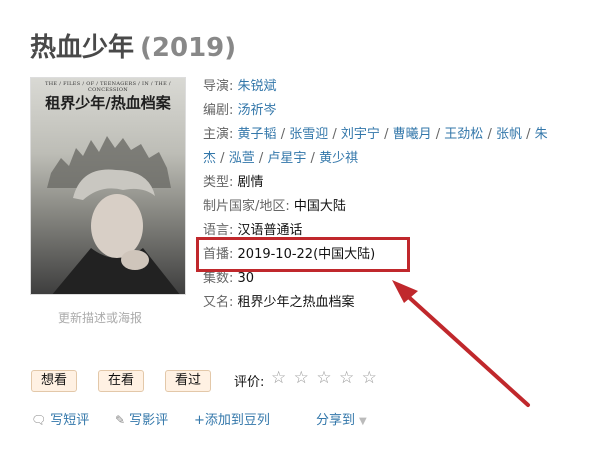  Describe the element at coordinates (279, 378) in the screenshot. I see `star-icon-1: ☆` at that location.